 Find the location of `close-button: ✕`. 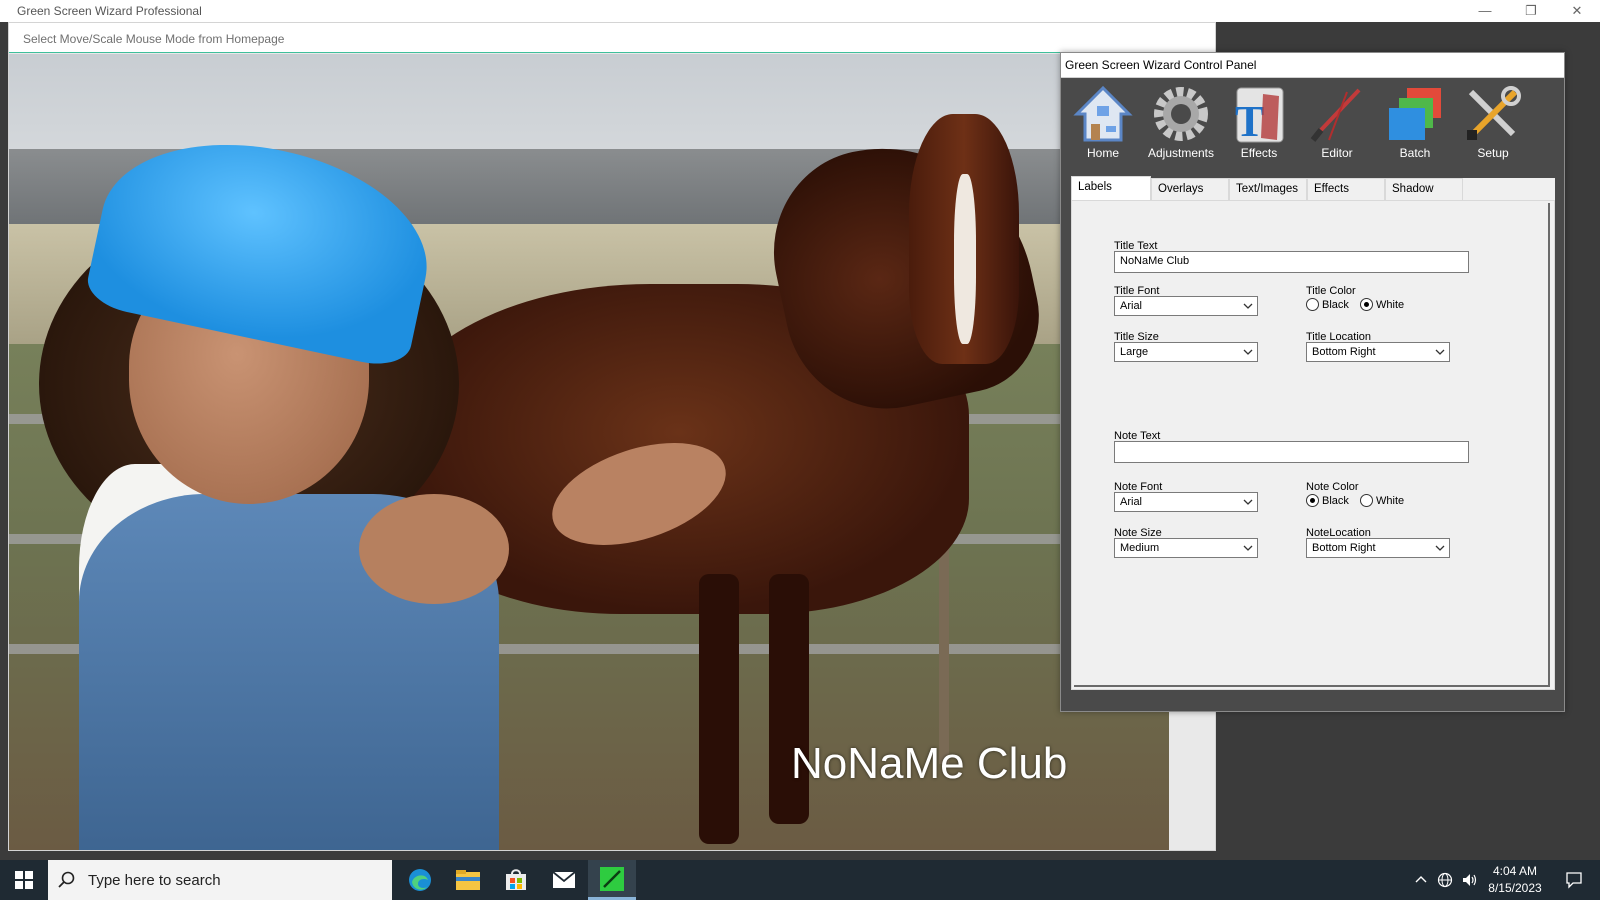

close-button: ✕ is located at coordinates (1577, 11).